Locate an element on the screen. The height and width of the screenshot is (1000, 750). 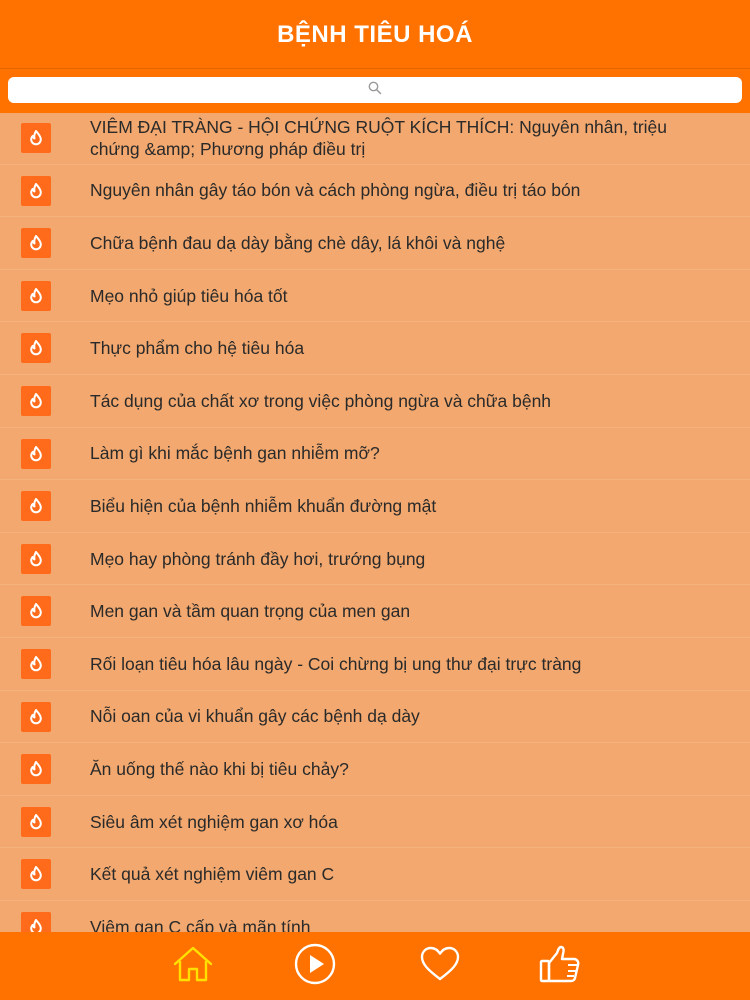
list-item: Siêu âm xét nghiệm gan xơ hóa is located at coordinates (375, 822).